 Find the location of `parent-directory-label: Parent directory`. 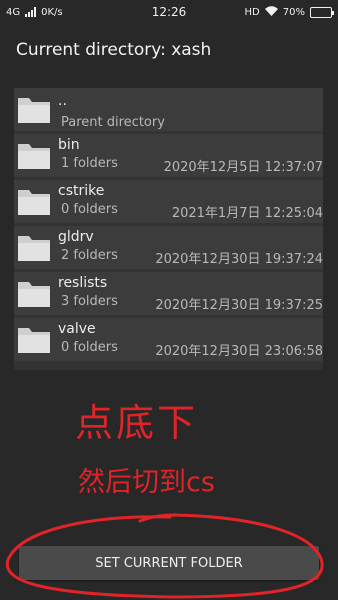

parent-directory-label: Parent directory is located at coordinates (113, 122).